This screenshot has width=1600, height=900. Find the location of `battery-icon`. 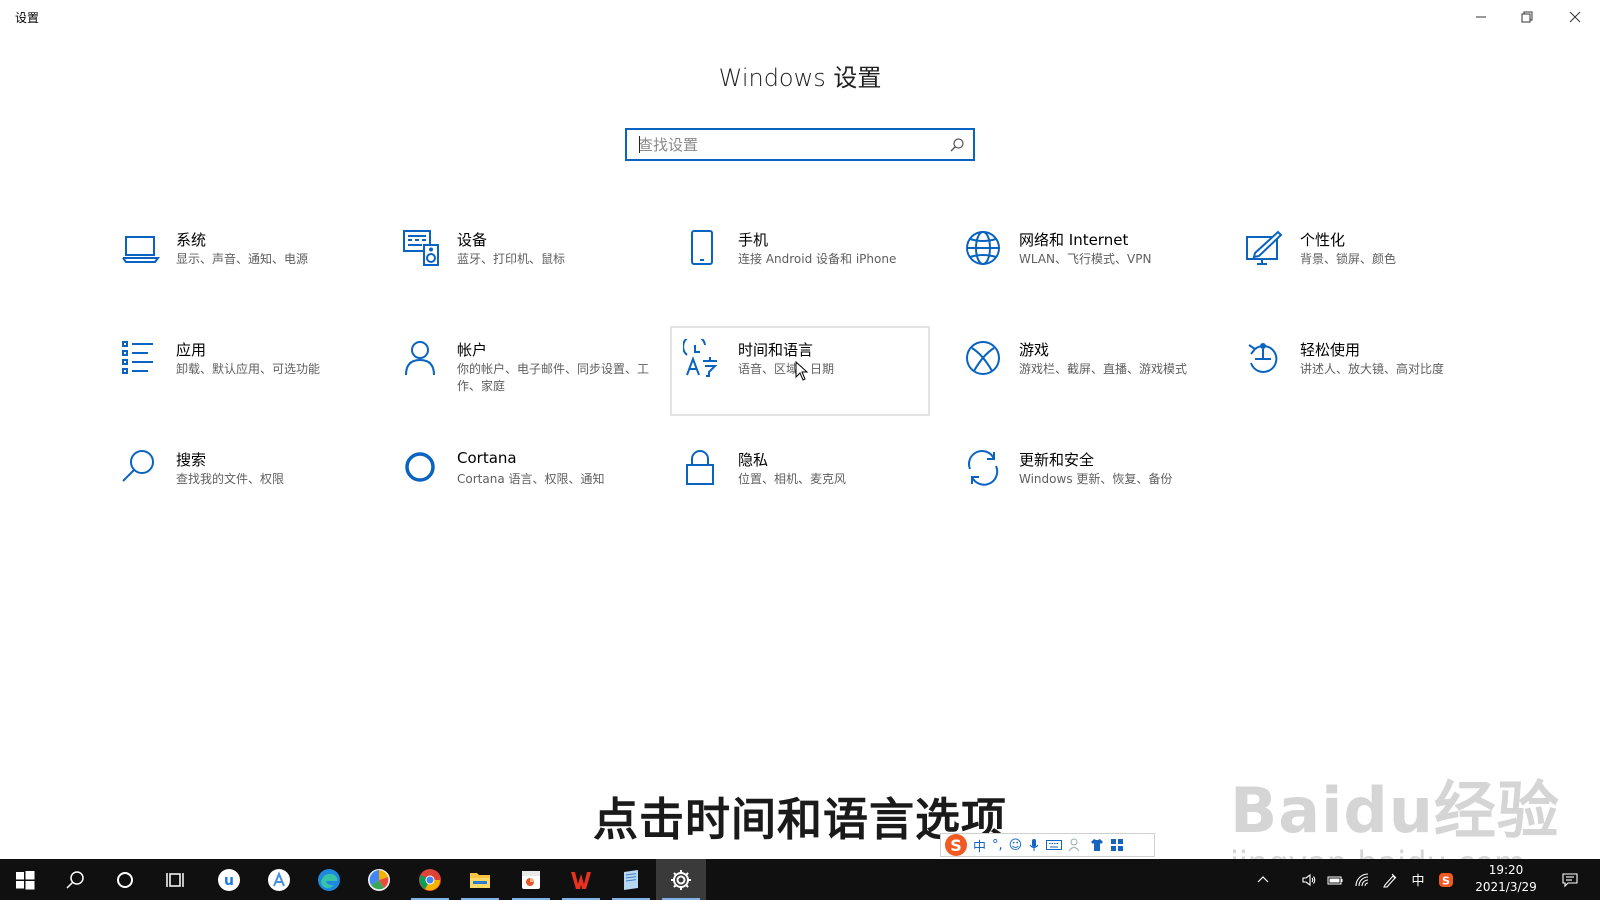

battery-icon is located at coordinates (1335, 880).